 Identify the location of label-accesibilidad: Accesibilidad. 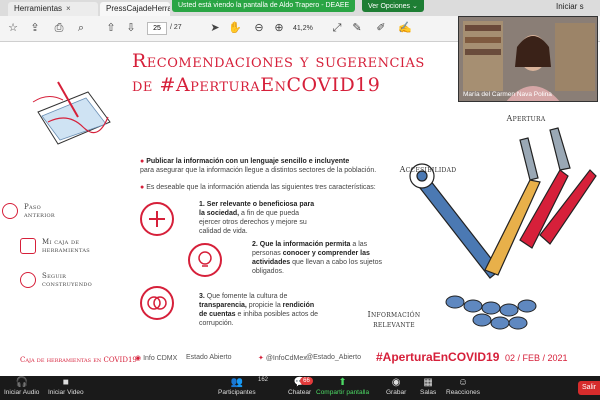
(428, 169).